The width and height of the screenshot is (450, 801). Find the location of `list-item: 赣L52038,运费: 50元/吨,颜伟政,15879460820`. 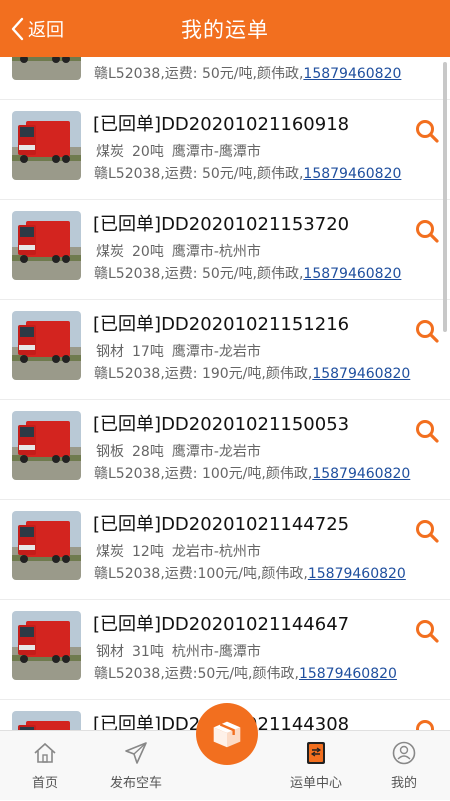

list-item: 赣L52038,运费: 50元/吨,颜伟政,15879460820 is located at coordinates (225, 78).